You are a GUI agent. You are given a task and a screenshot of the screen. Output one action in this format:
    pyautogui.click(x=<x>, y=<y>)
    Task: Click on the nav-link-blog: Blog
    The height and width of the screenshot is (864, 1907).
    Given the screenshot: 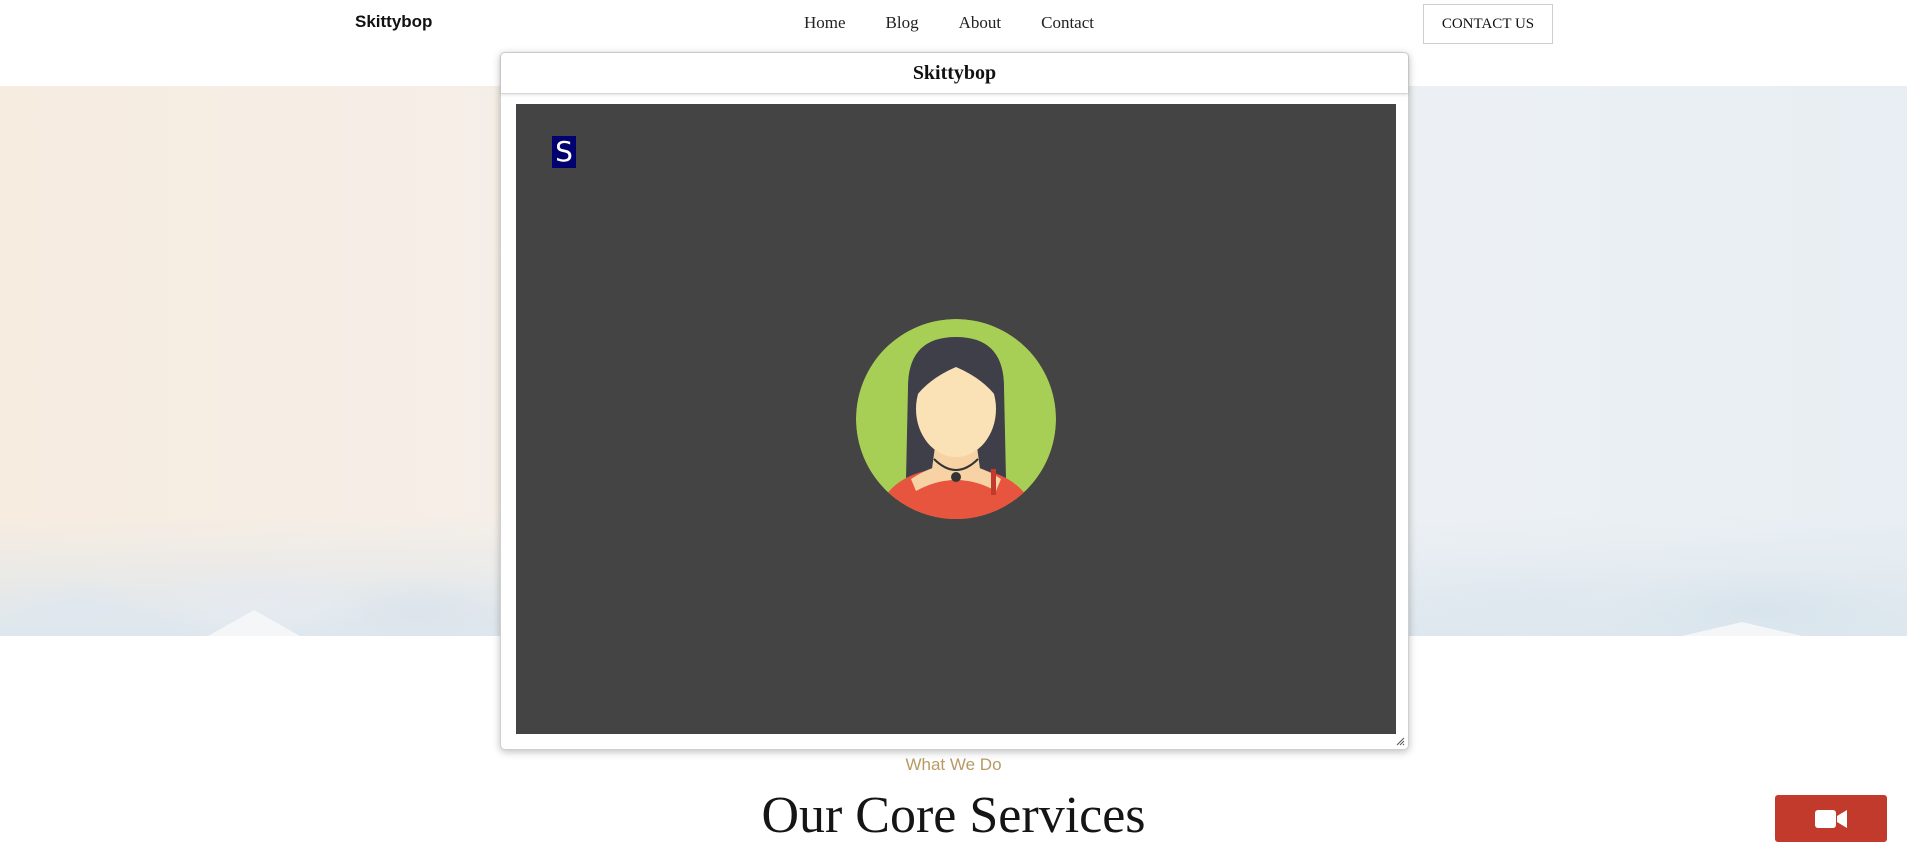 What is the action you would take?
    pyautogui.click(x=902, y=23)
    